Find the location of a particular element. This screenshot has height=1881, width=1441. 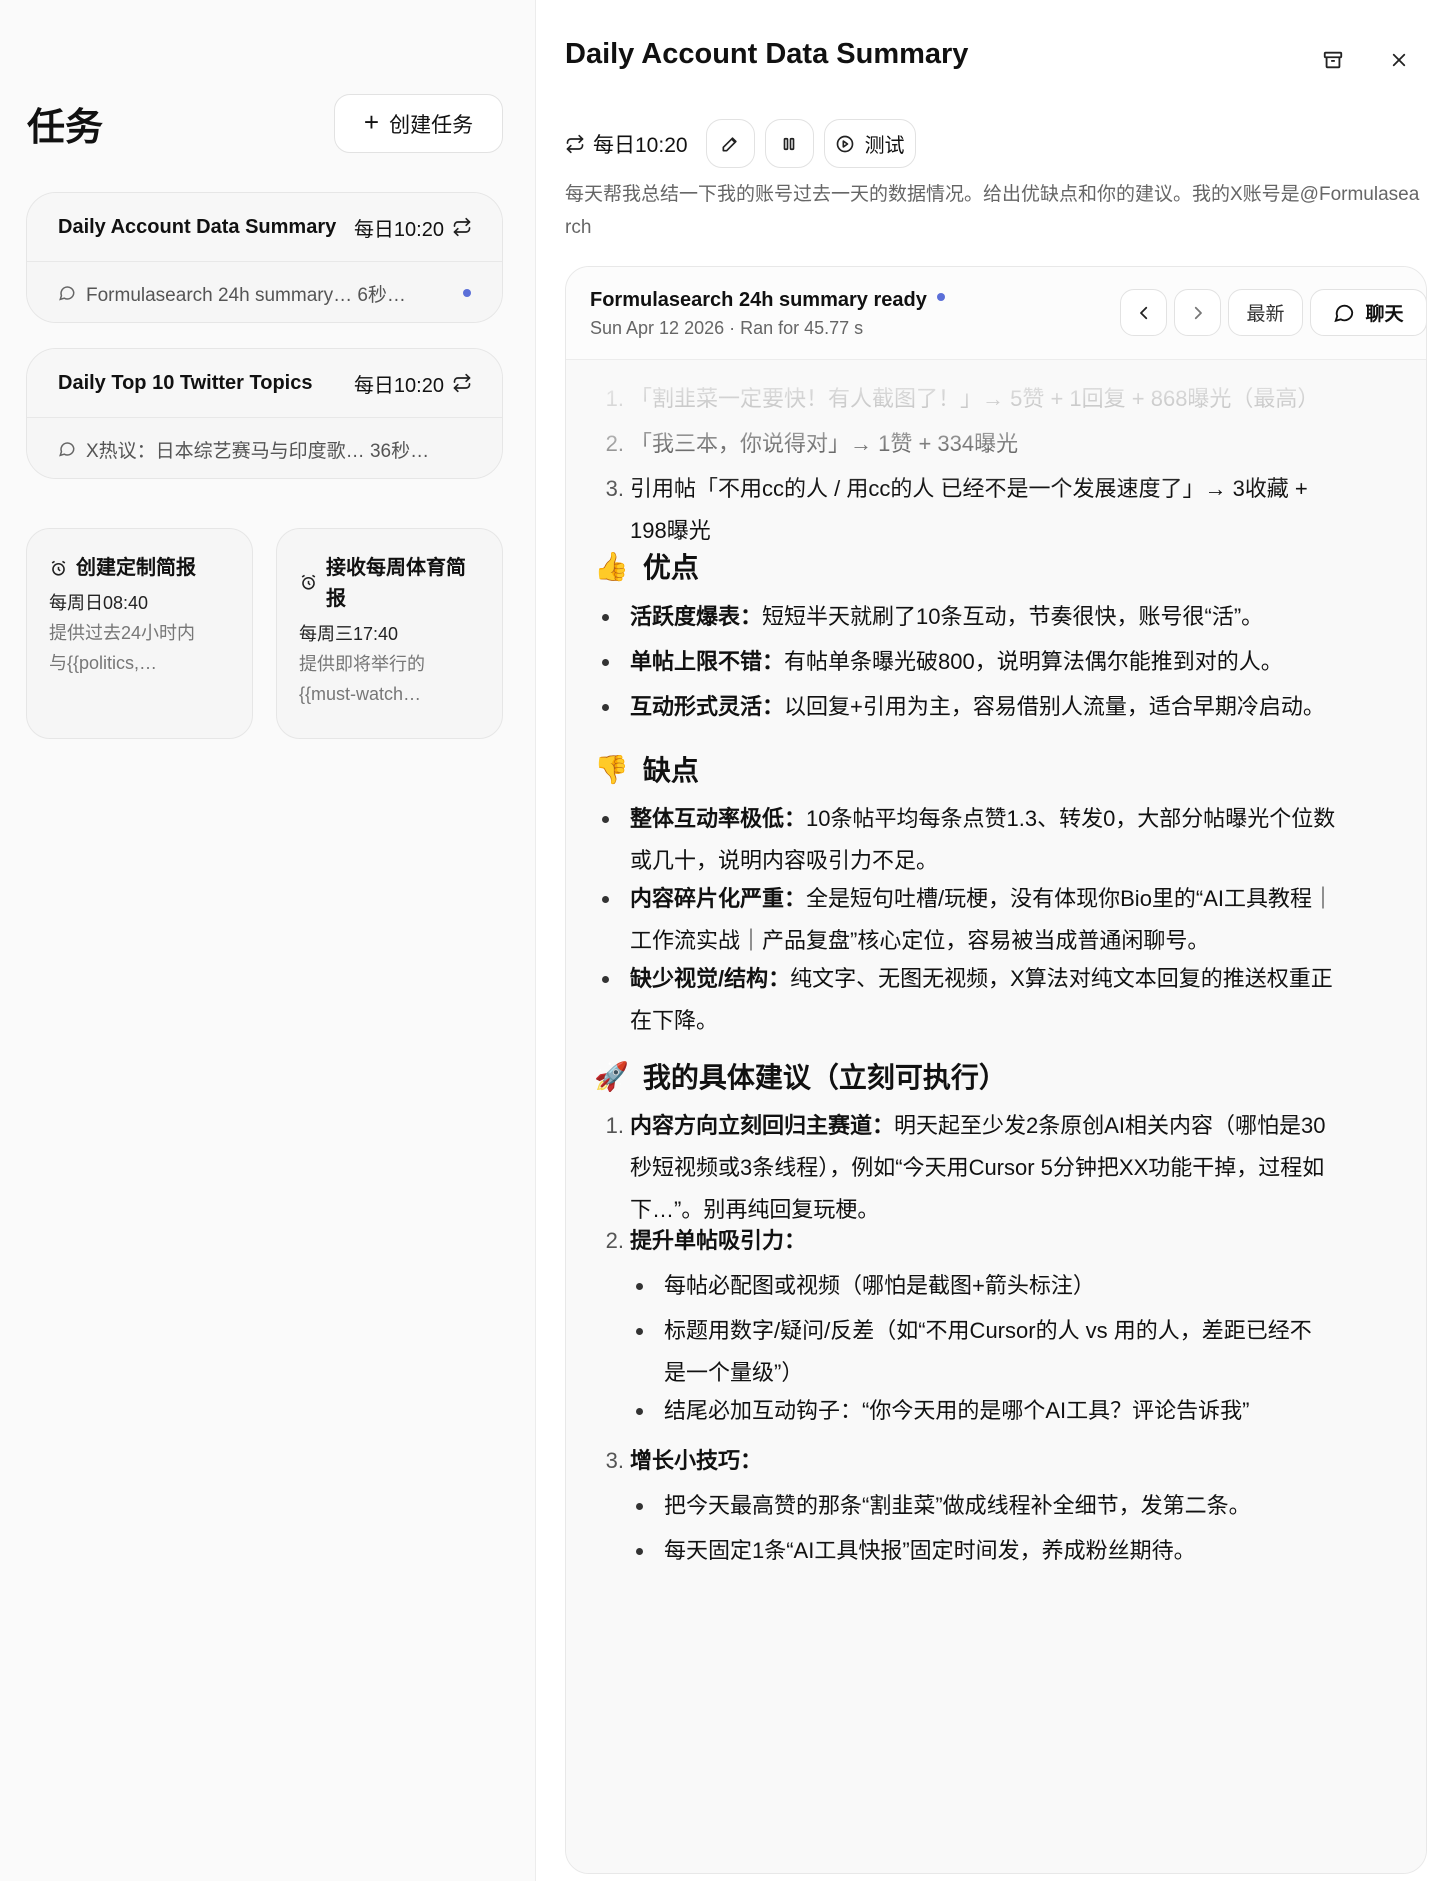

template-desc-line1: 提供过去24小时内 is located at coordinates (122, 633).